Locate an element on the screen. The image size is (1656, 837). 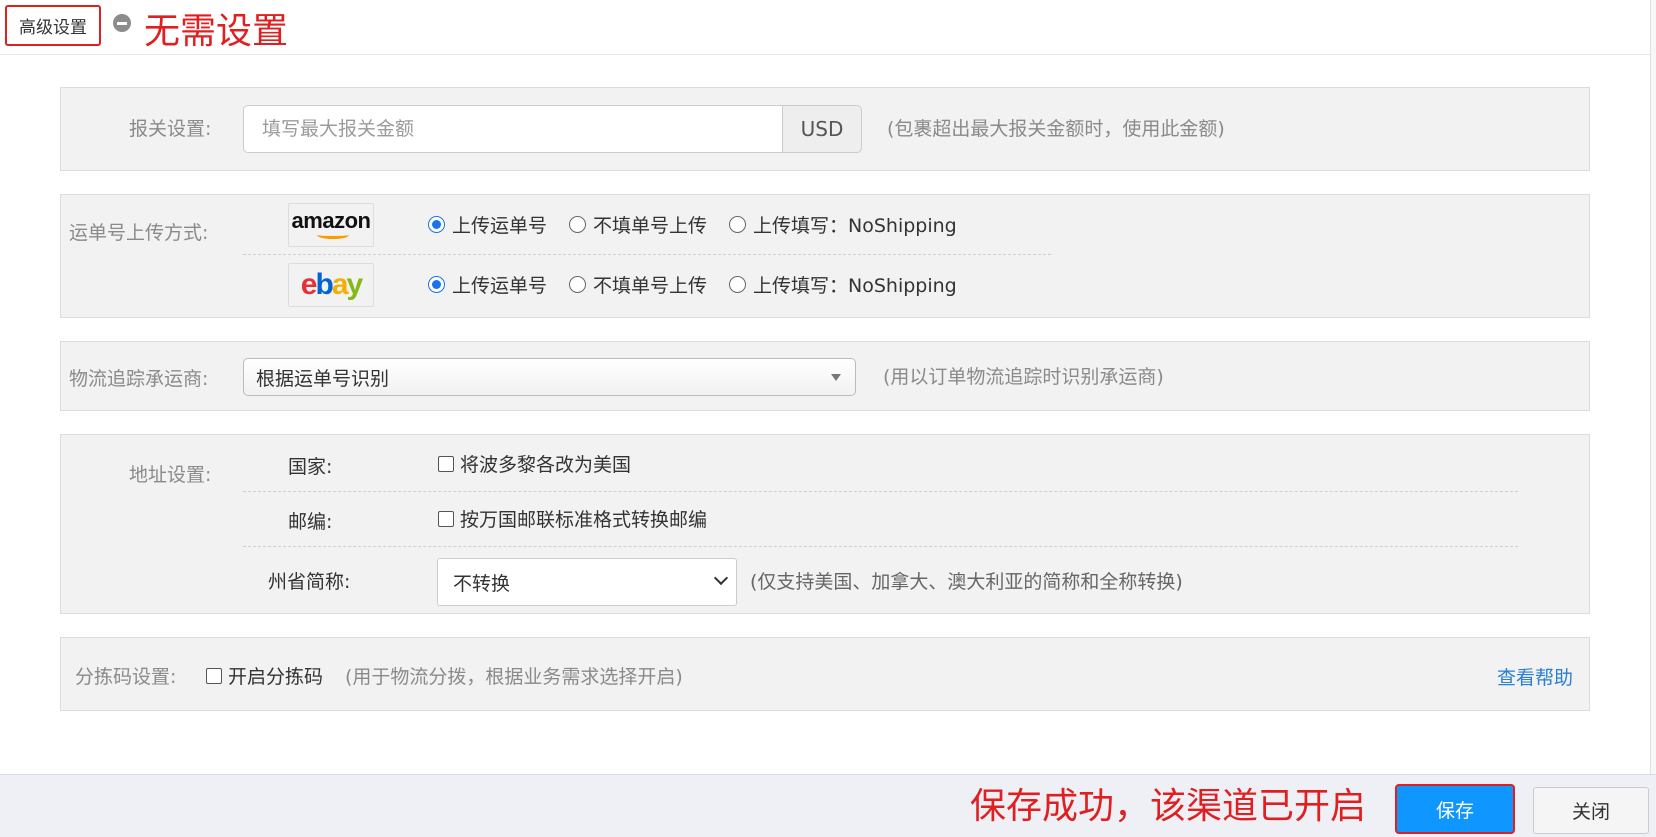
customs-section: 报关设置: USD (包裹超出最大报关金额时，使用此金额) is located at coordinates (825, 129).